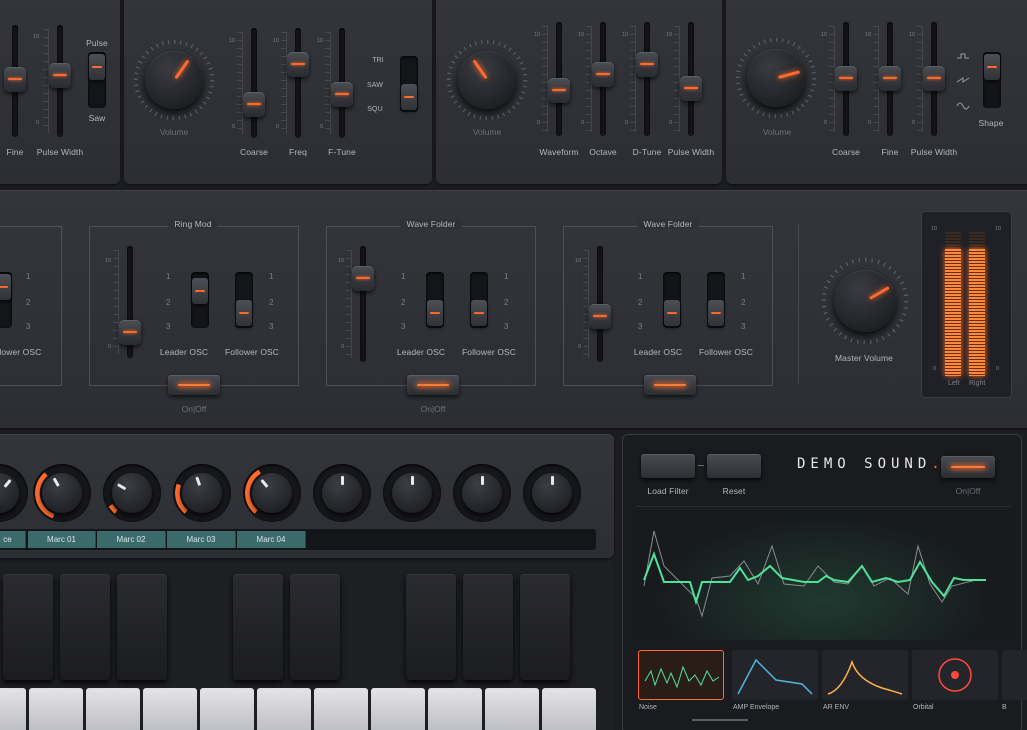  What do you see at coordinates (479, 300) in the screenshot?
I see `wf1-follower-switch` at bounding box center [479, 300].